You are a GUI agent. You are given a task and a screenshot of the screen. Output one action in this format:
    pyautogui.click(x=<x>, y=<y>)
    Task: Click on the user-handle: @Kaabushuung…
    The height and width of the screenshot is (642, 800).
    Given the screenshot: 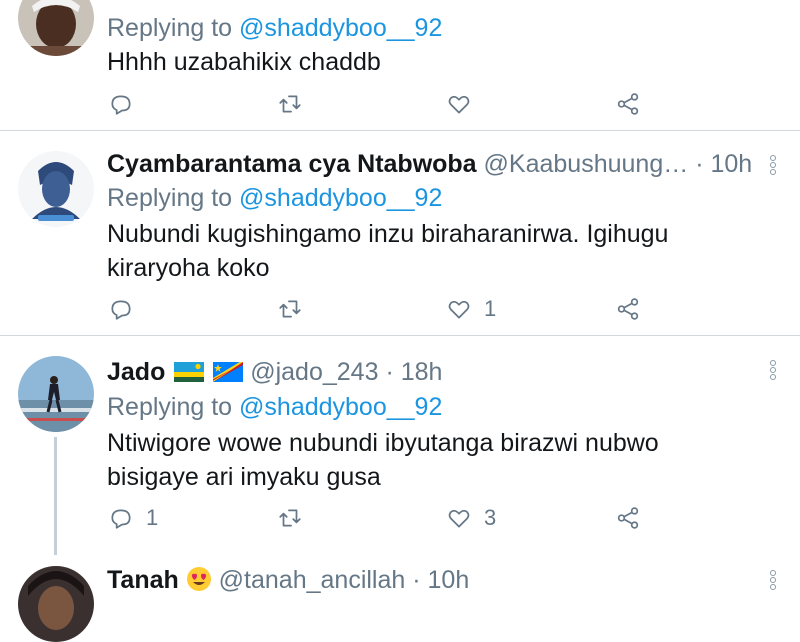 What is the action you would take?
    pyautogui.click(x=586, y=164)
    